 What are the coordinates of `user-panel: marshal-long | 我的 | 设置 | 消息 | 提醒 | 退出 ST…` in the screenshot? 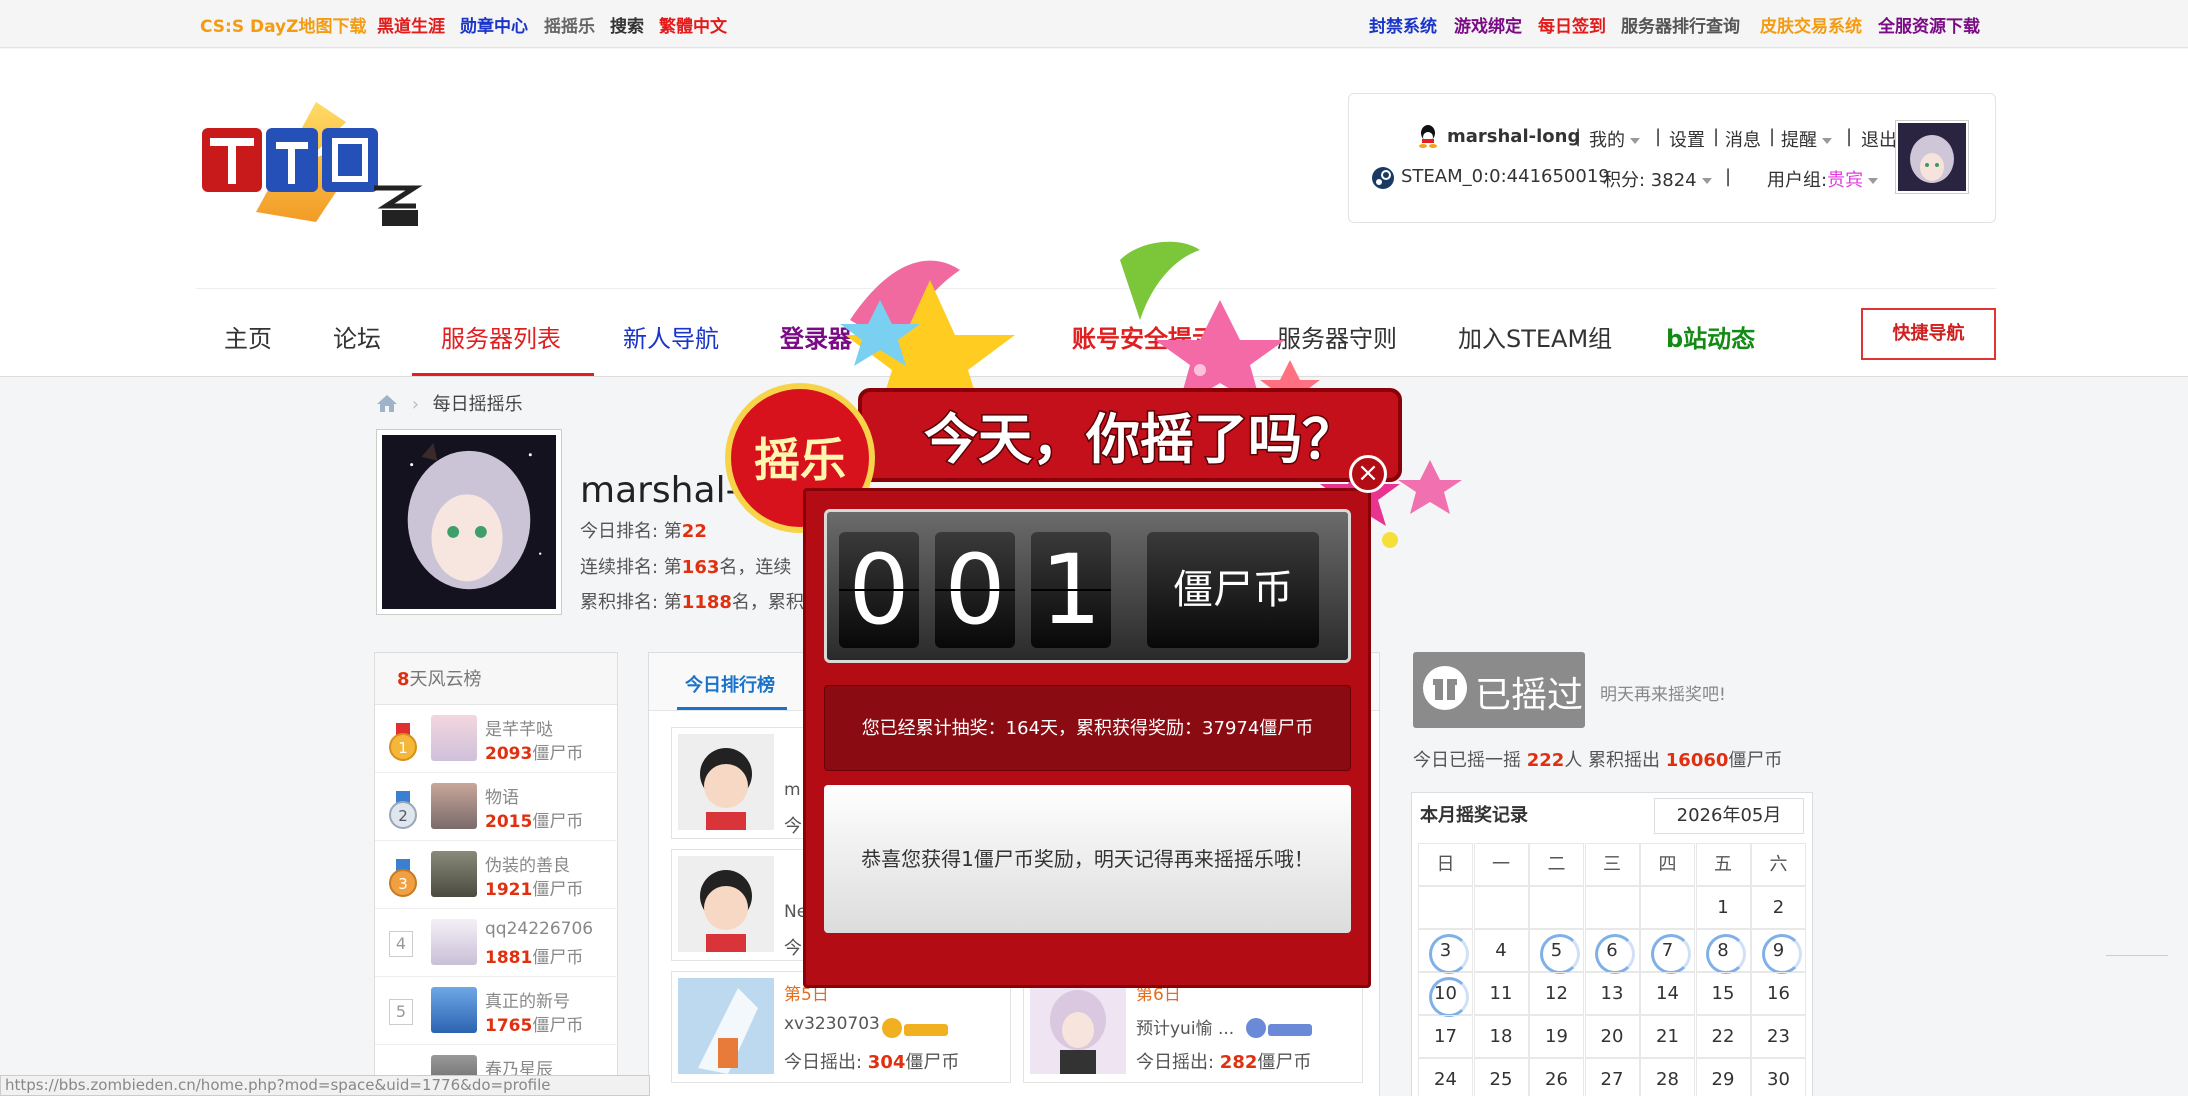 It's located at (1672, 158).